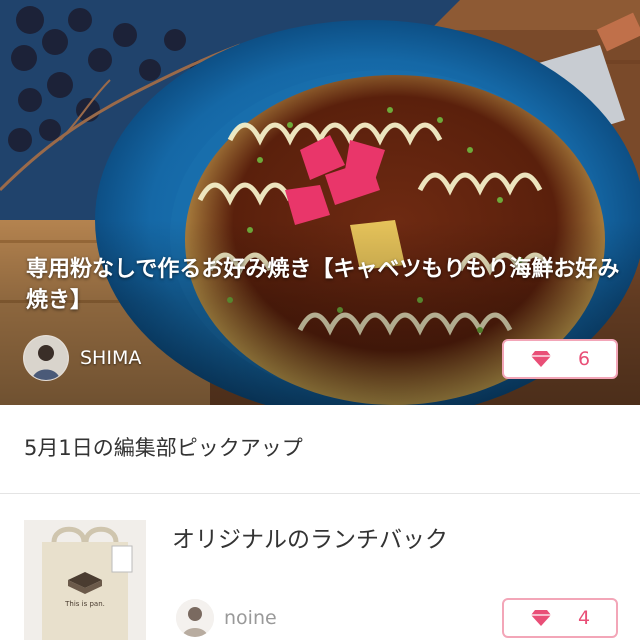 This screenshot has height=640, width=640. I want to click on item-thumbnail: This is pan., so click(85, 580).